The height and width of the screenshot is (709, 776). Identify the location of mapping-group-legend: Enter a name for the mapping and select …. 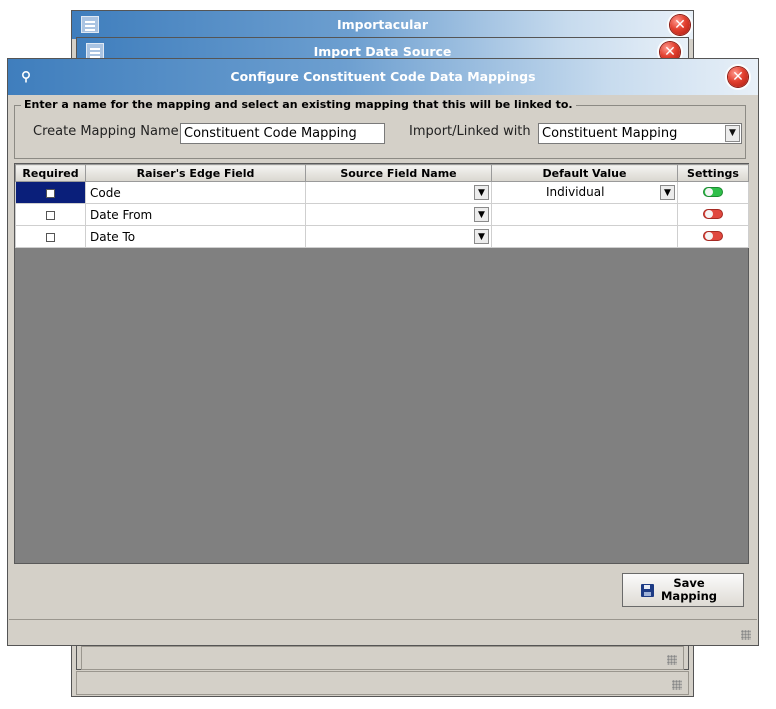
(298, 104).